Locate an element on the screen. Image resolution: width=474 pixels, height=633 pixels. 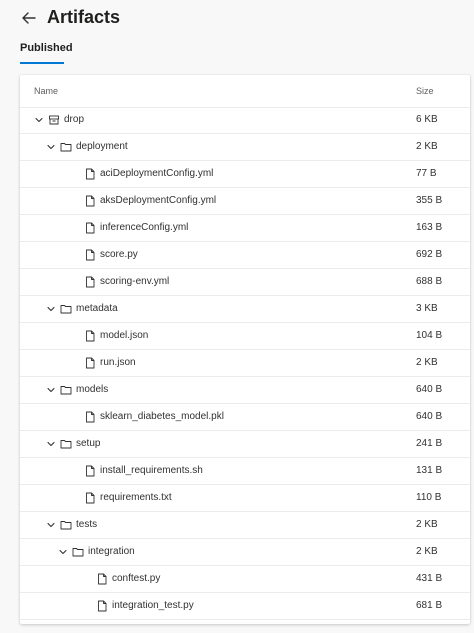
file-row: scoring-env.yml 688 B is located at coordinates (245, 282).